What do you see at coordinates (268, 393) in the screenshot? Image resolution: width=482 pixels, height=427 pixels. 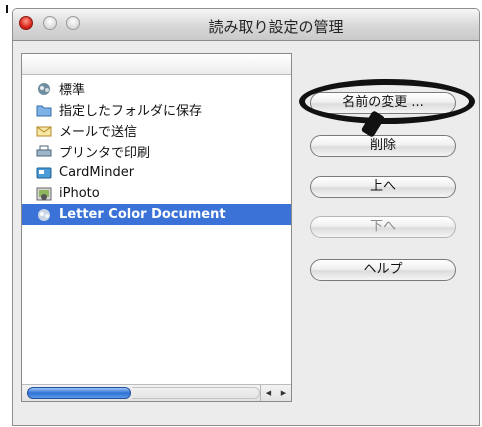 I see `scroll-left-arrow-icon: ◀` at bounding box center [268, 393].